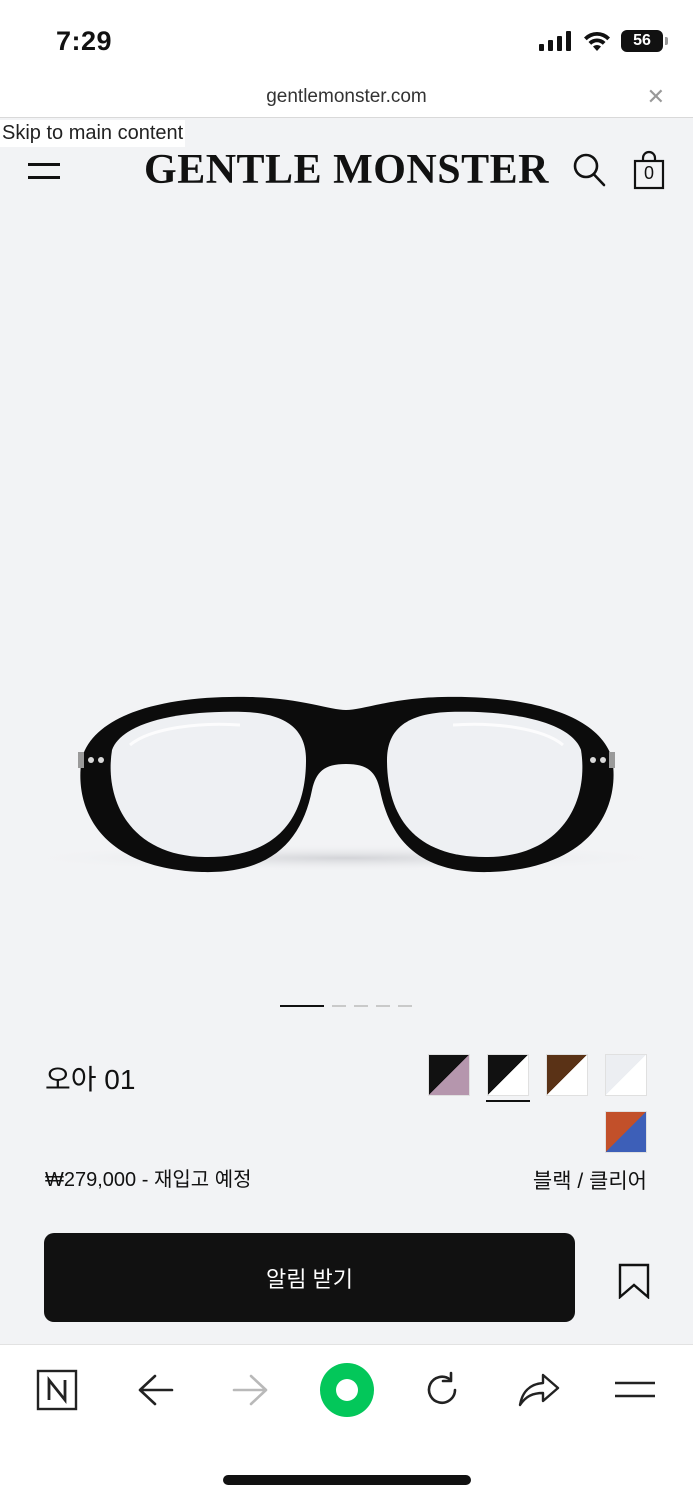  Describe the element at coordinates (555, 41) in the screenshot. I see `cellular-signal-icon` at that location.